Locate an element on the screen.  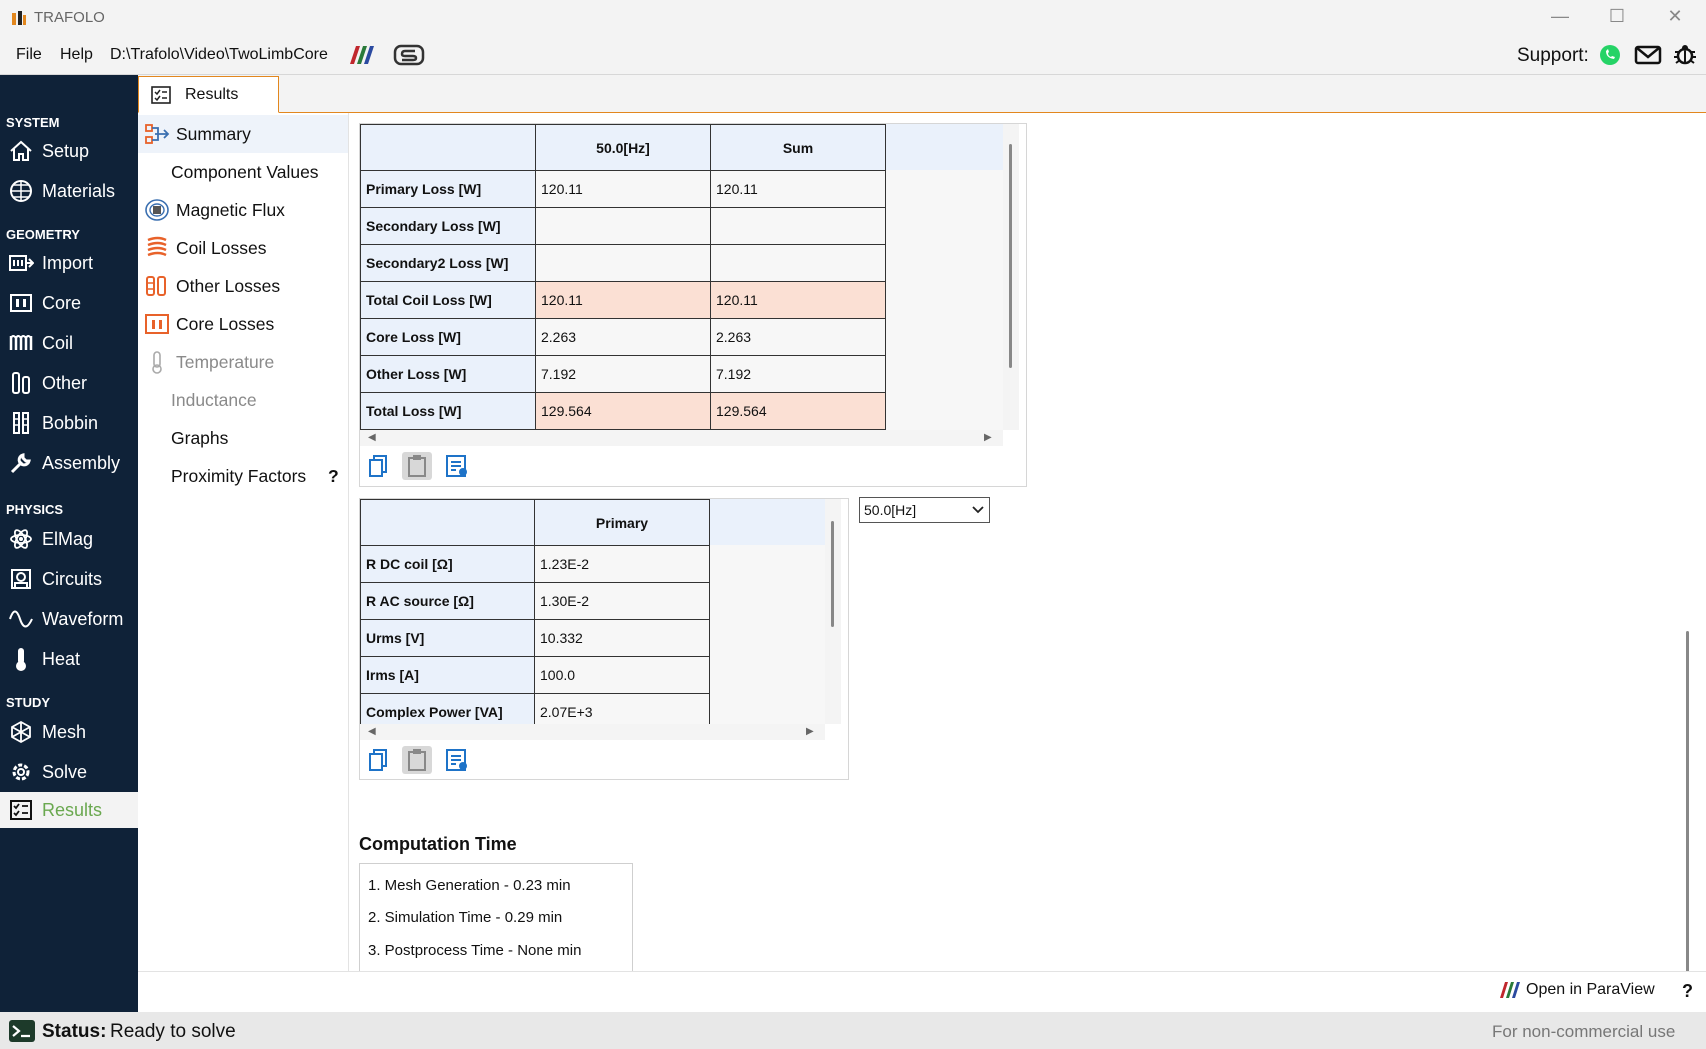
sidebar-item-heat: Heat is located at coordinates (69, 659).